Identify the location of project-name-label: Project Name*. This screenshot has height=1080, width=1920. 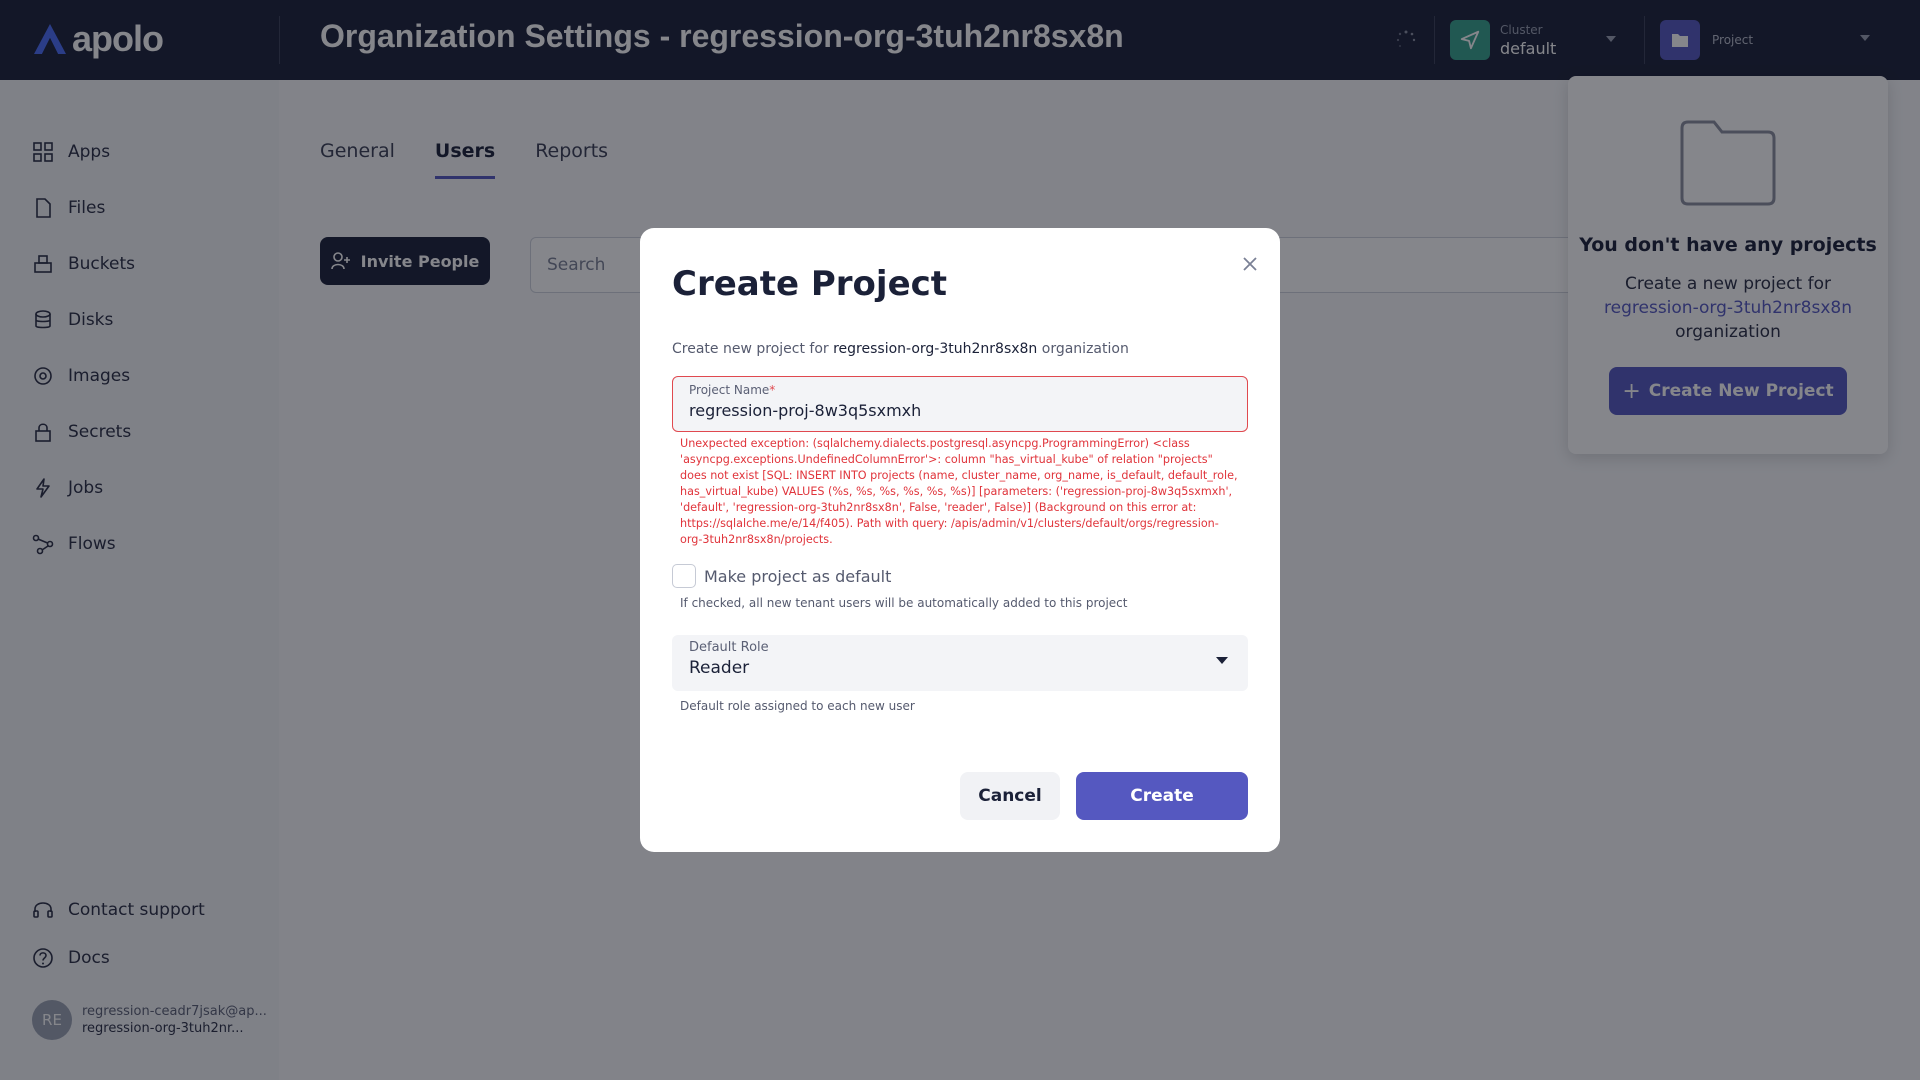
(732, 390).